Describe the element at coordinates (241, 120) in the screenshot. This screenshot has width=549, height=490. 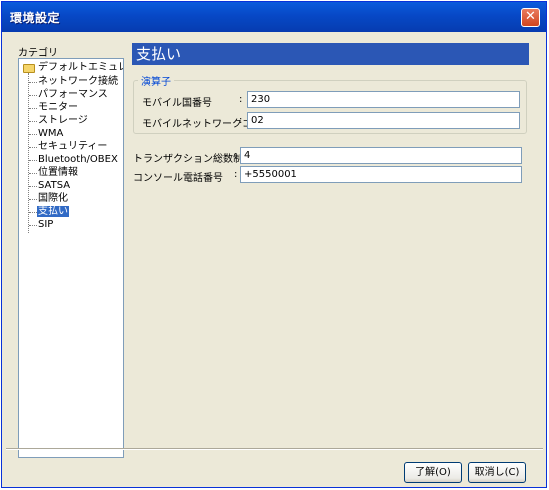
I see `mnc-colon: :` at that location.